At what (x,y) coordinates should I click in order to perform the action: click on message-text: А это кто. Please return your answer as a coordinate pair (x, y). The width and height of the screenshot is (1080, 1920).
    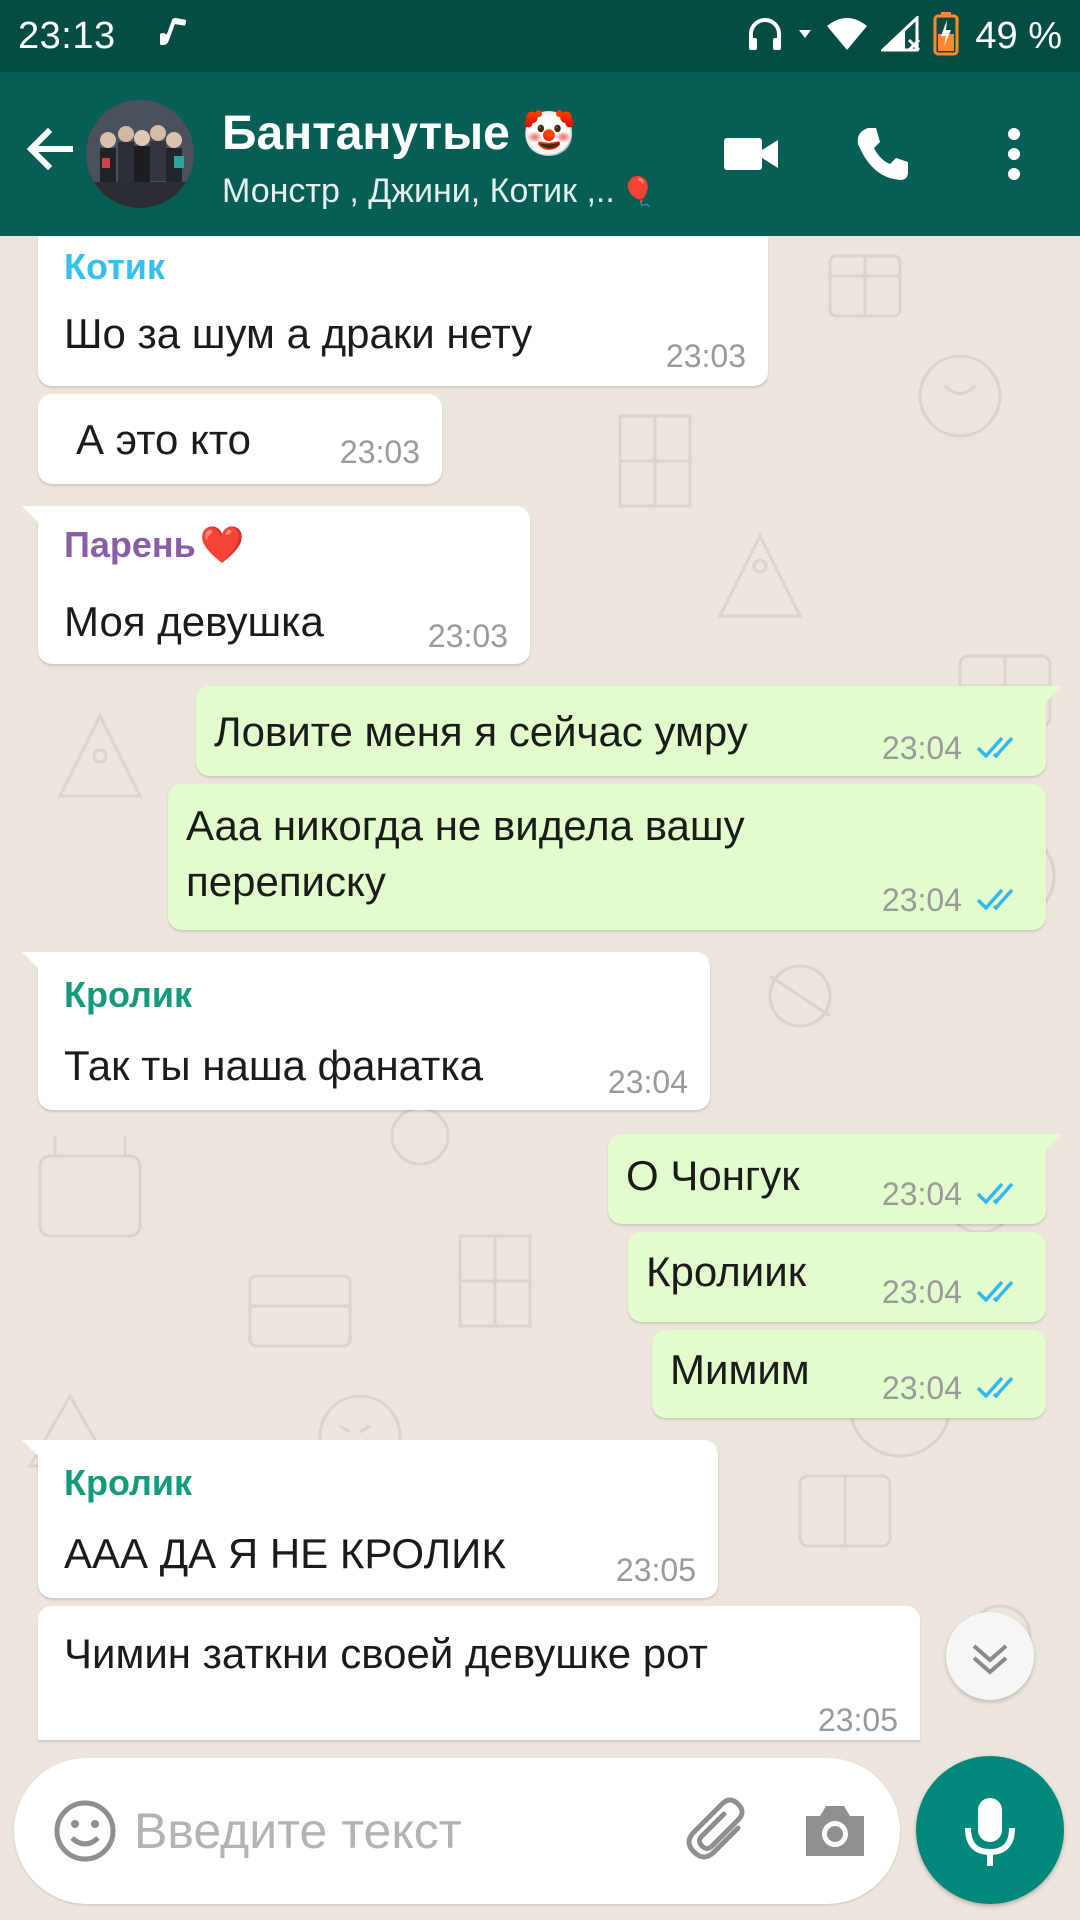
    Looking at the image, I should click on (163, 439).